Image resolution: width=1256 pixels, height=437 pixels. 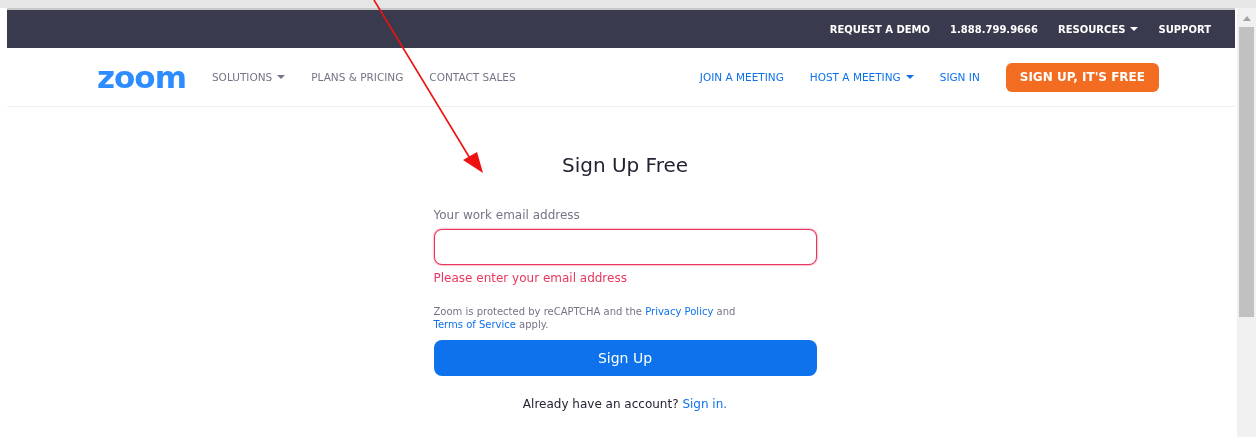 What do you see at coordinates (1246, 18) in the screenshot?
I see `scroll-up-icon` at bounding box center [1246, 18].